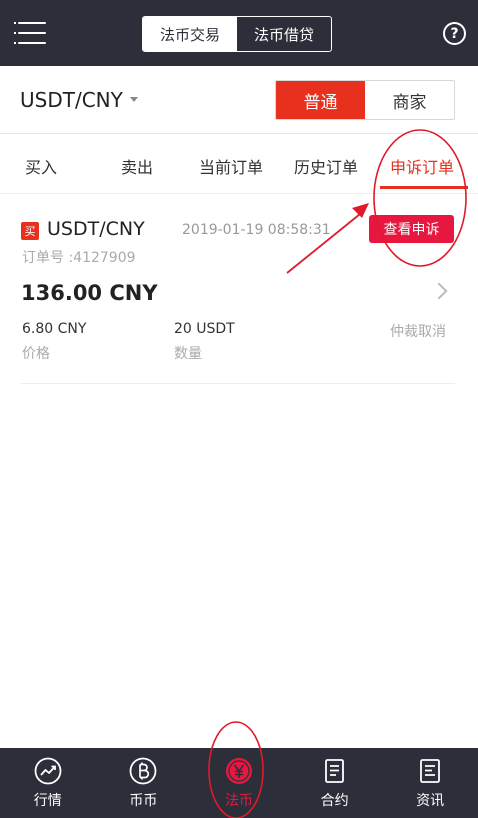 The height and width of the screenshot is (818, 478). I want to click on nav-label: 行情, so click(47, 801).